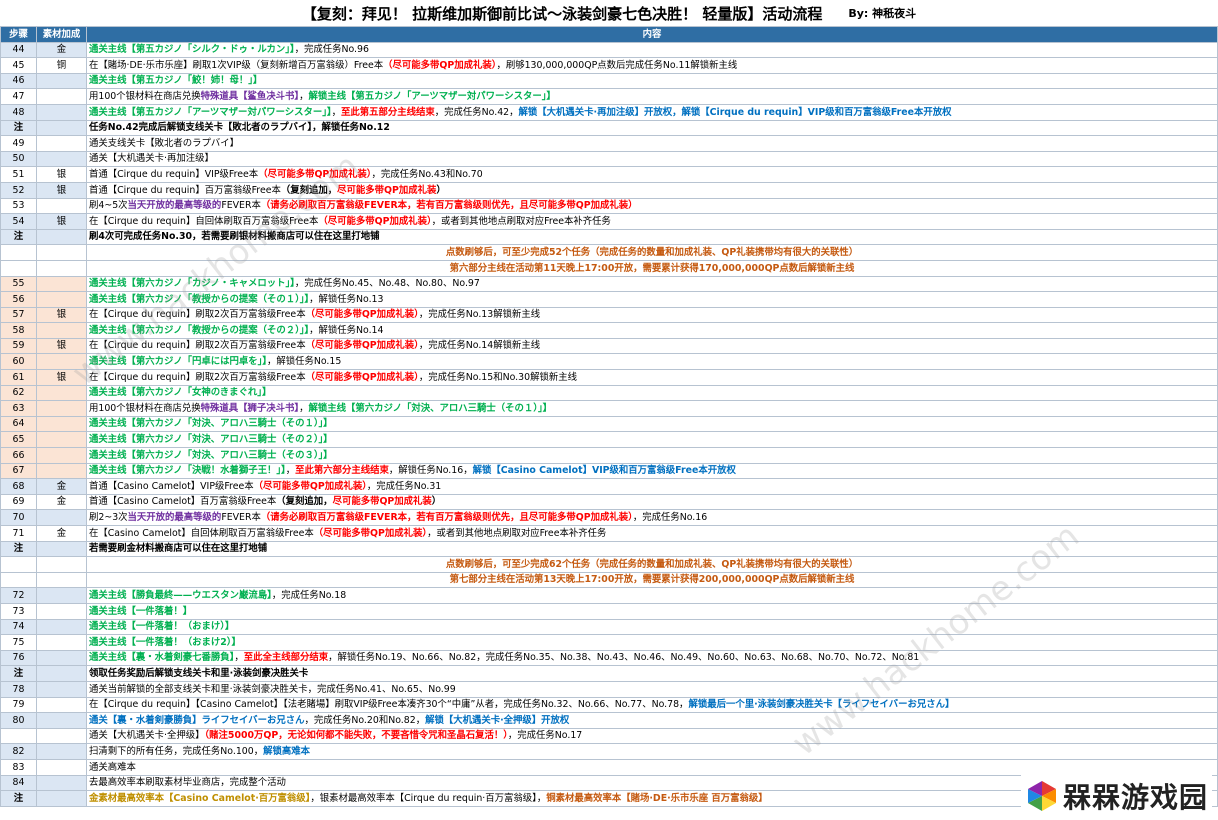 The width and height of the screenshot is (1218, 820). Describe the element at coordinates (387, 190) in the screenshot. I see `content-segment: 尽可能多带QP加成礼装` at that location.